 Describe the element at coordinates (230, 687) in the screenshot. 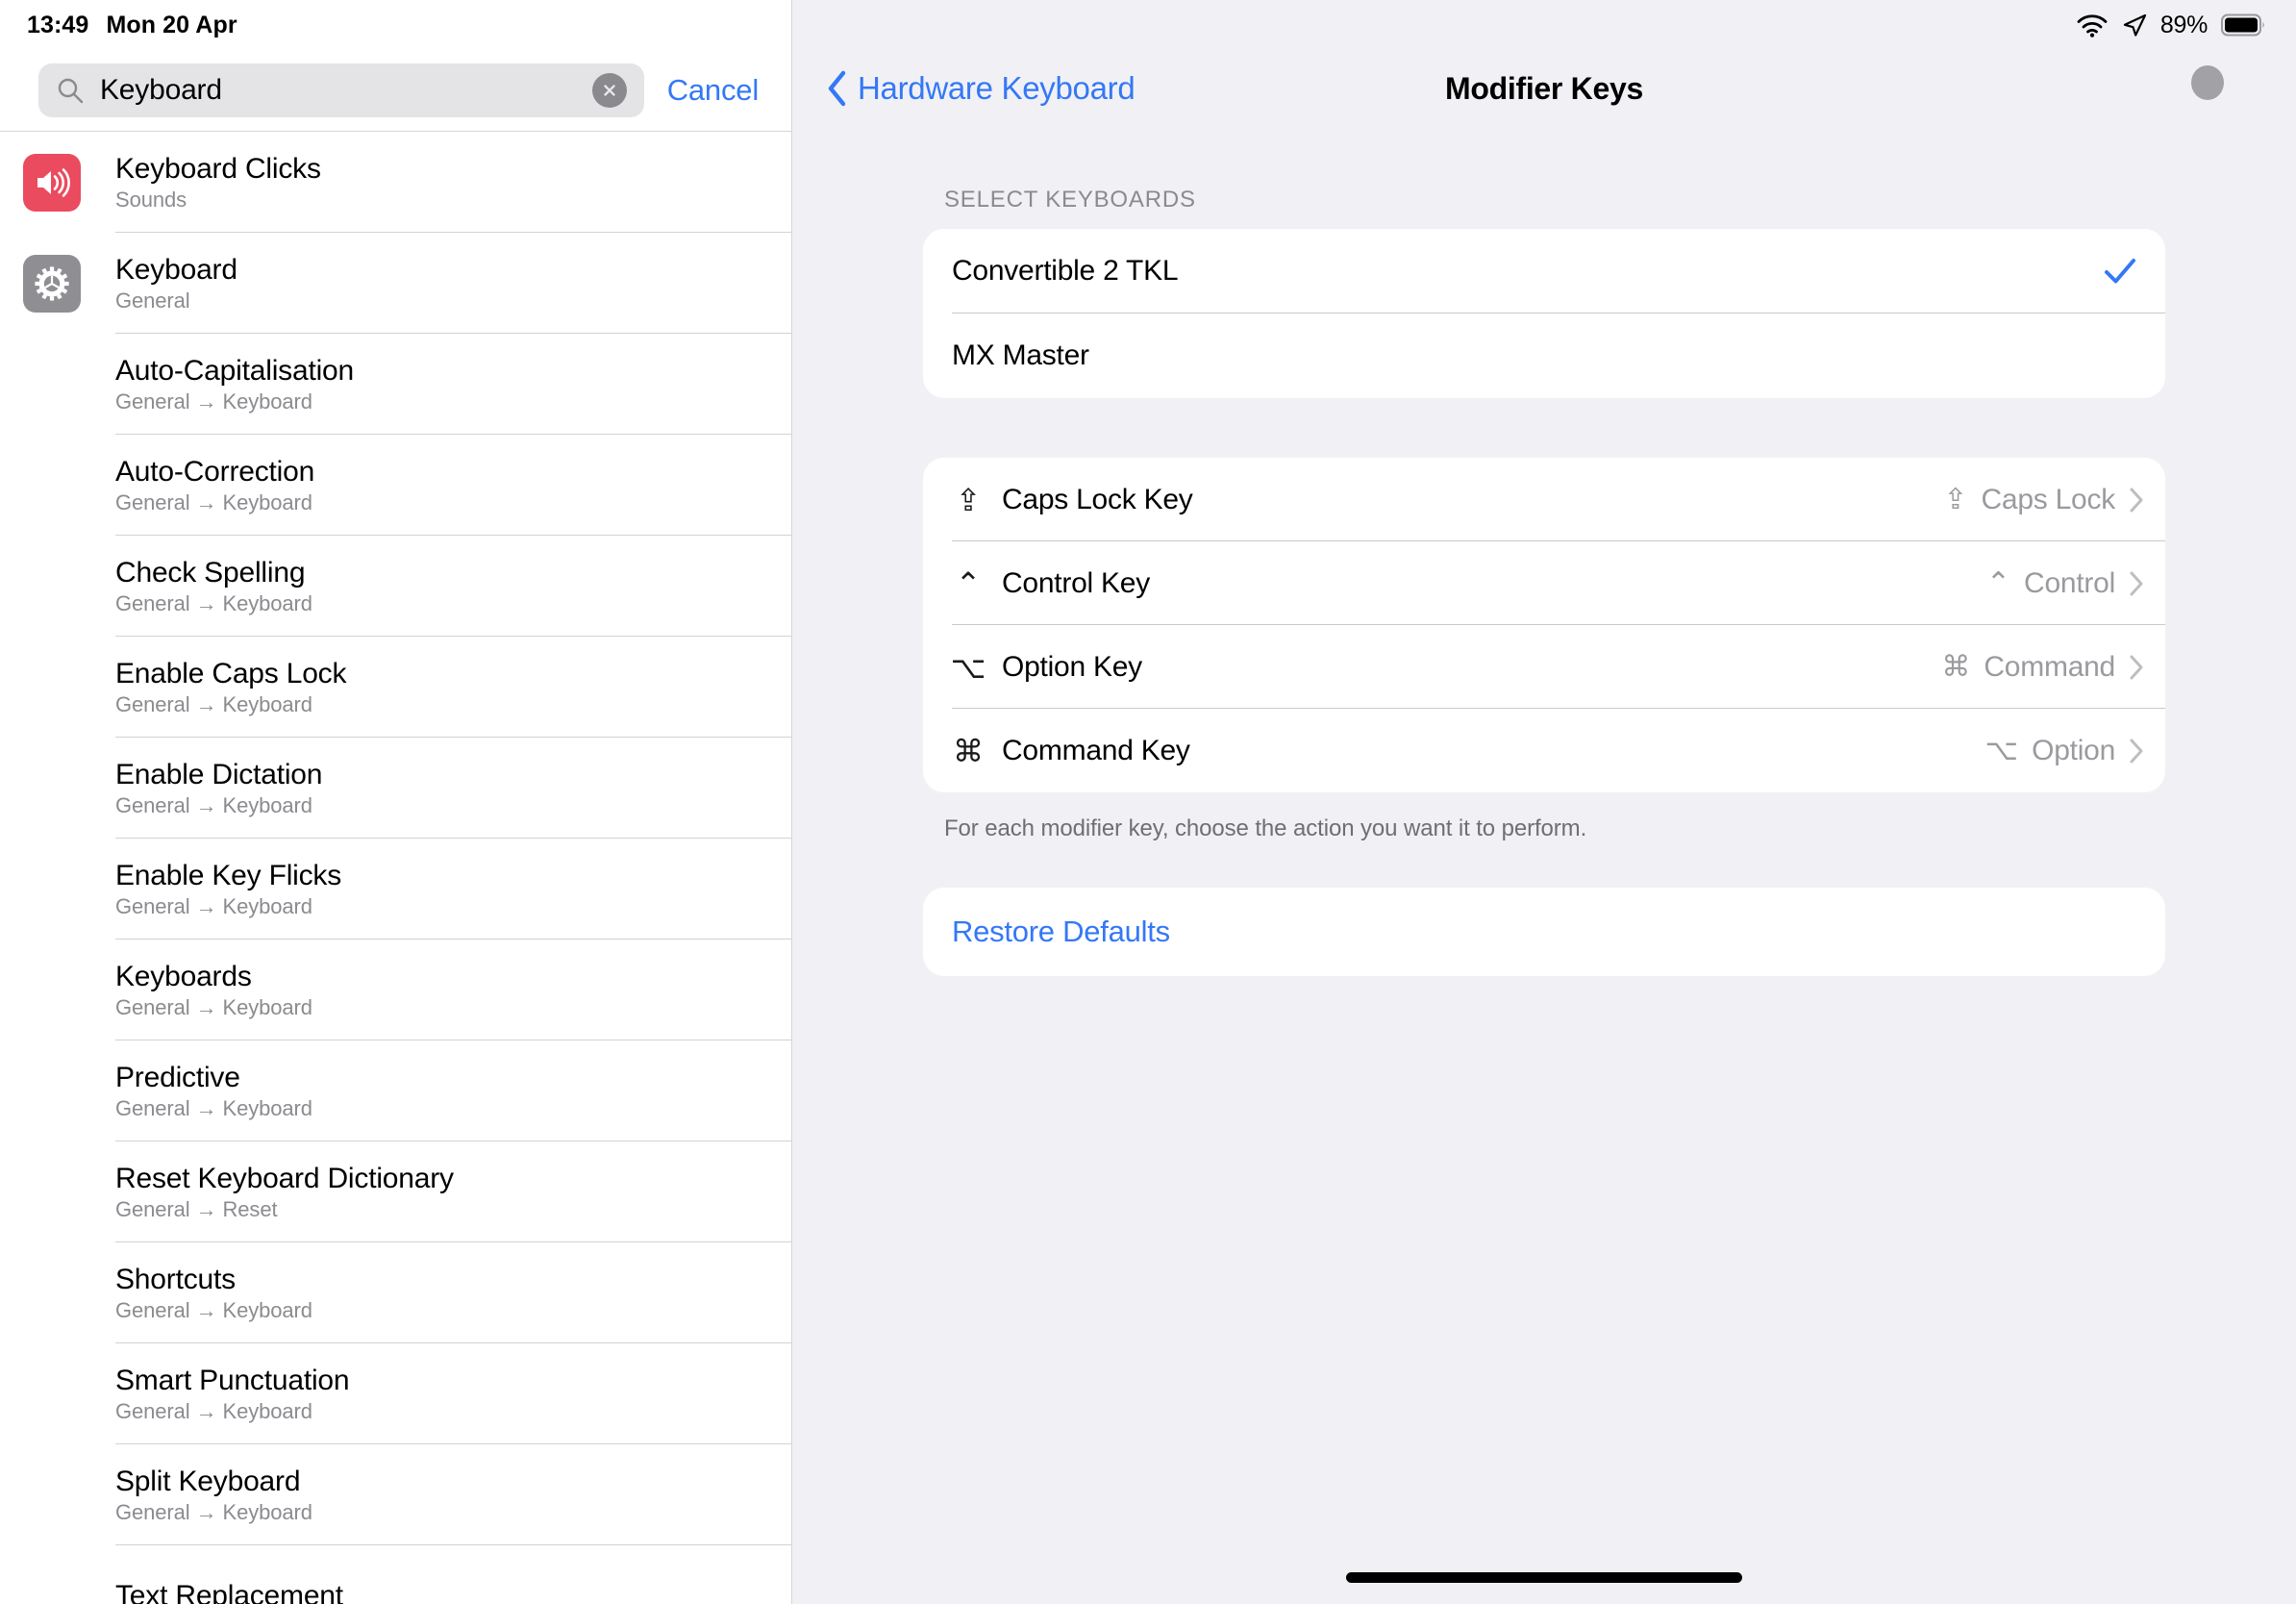

I see `search-result-text: Enable Caps Lock General → Keyboard` at that location.